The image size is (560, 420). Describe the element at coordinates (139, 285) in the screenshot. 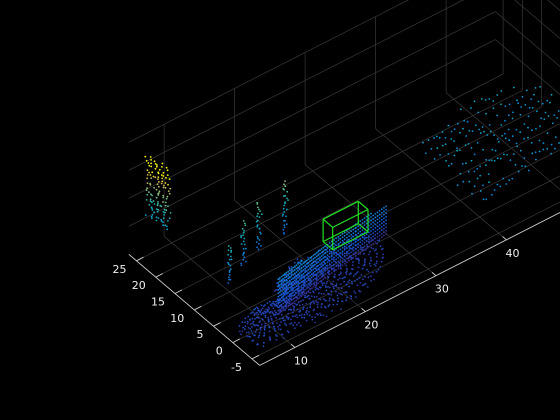

I see `y-tick-label: 20` at that location.